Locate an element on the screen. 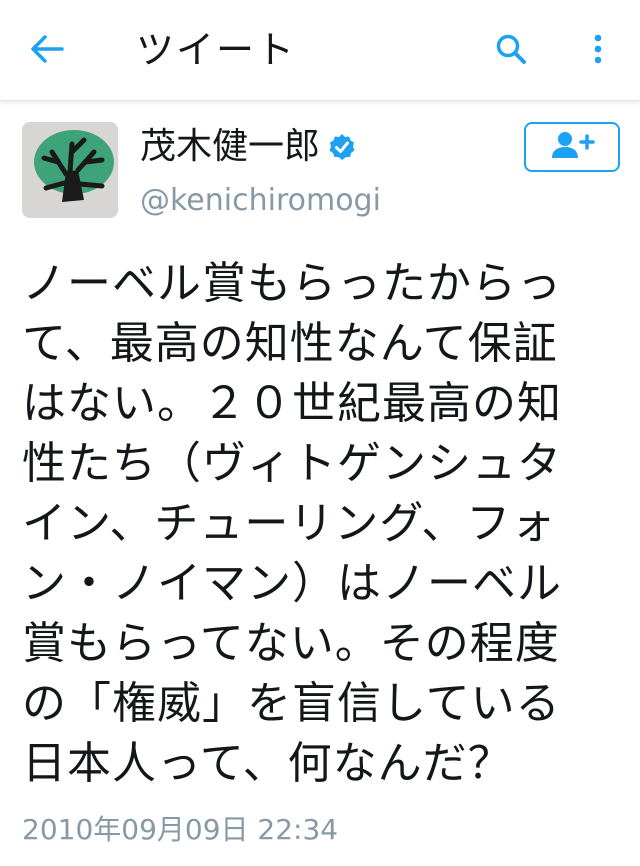 This screenshot has height=866, width=640. tweet-text-line: の「権威」を盲信している is located at coordinates (291, 703).